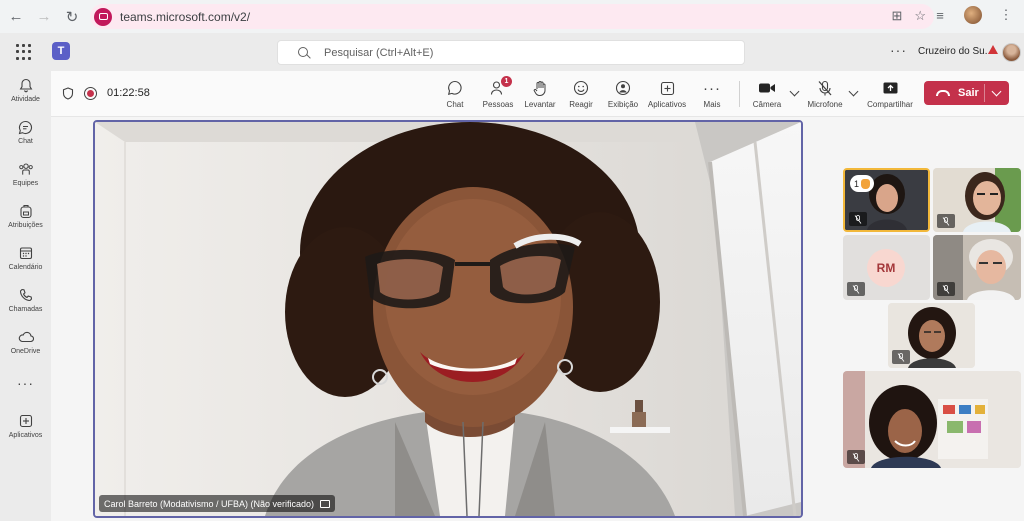 This screenshot has width=1024, height=521. What do you see at coordinates (667, 94) in the screenshot?
I see `apps-button: Aplicativos` at bounding box center [667, 94].